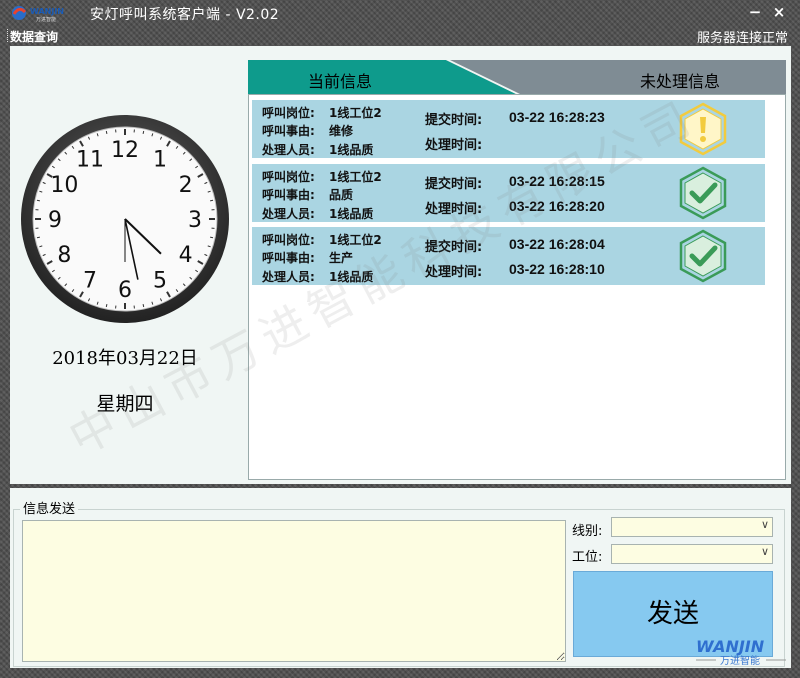 The width and height of the screenshot is (800, 678). Describe the element at coordinates (692, 554) in the screenshot. I see `station-select: ∨` at that location.